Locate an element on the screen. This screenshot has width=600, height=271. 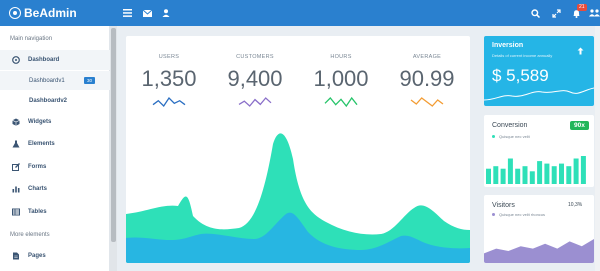
stat-value: 1,350 is located at coordinates (169, 78).